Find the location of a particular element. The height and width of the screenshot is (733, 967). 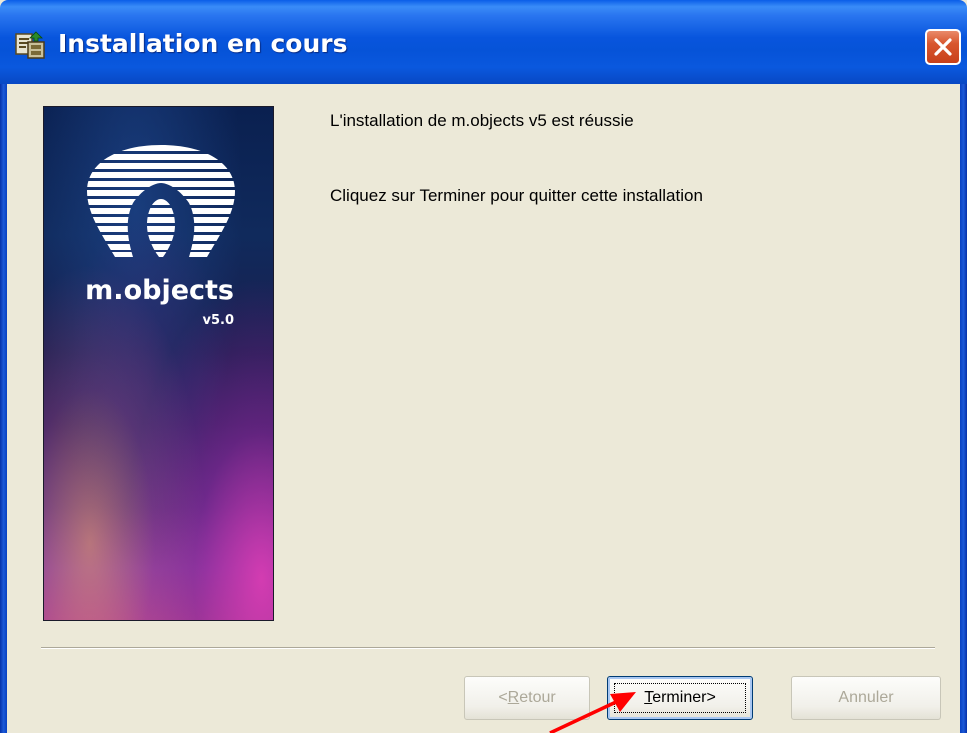

title-bar: Installation en cours is located at coordinates (483, 42).